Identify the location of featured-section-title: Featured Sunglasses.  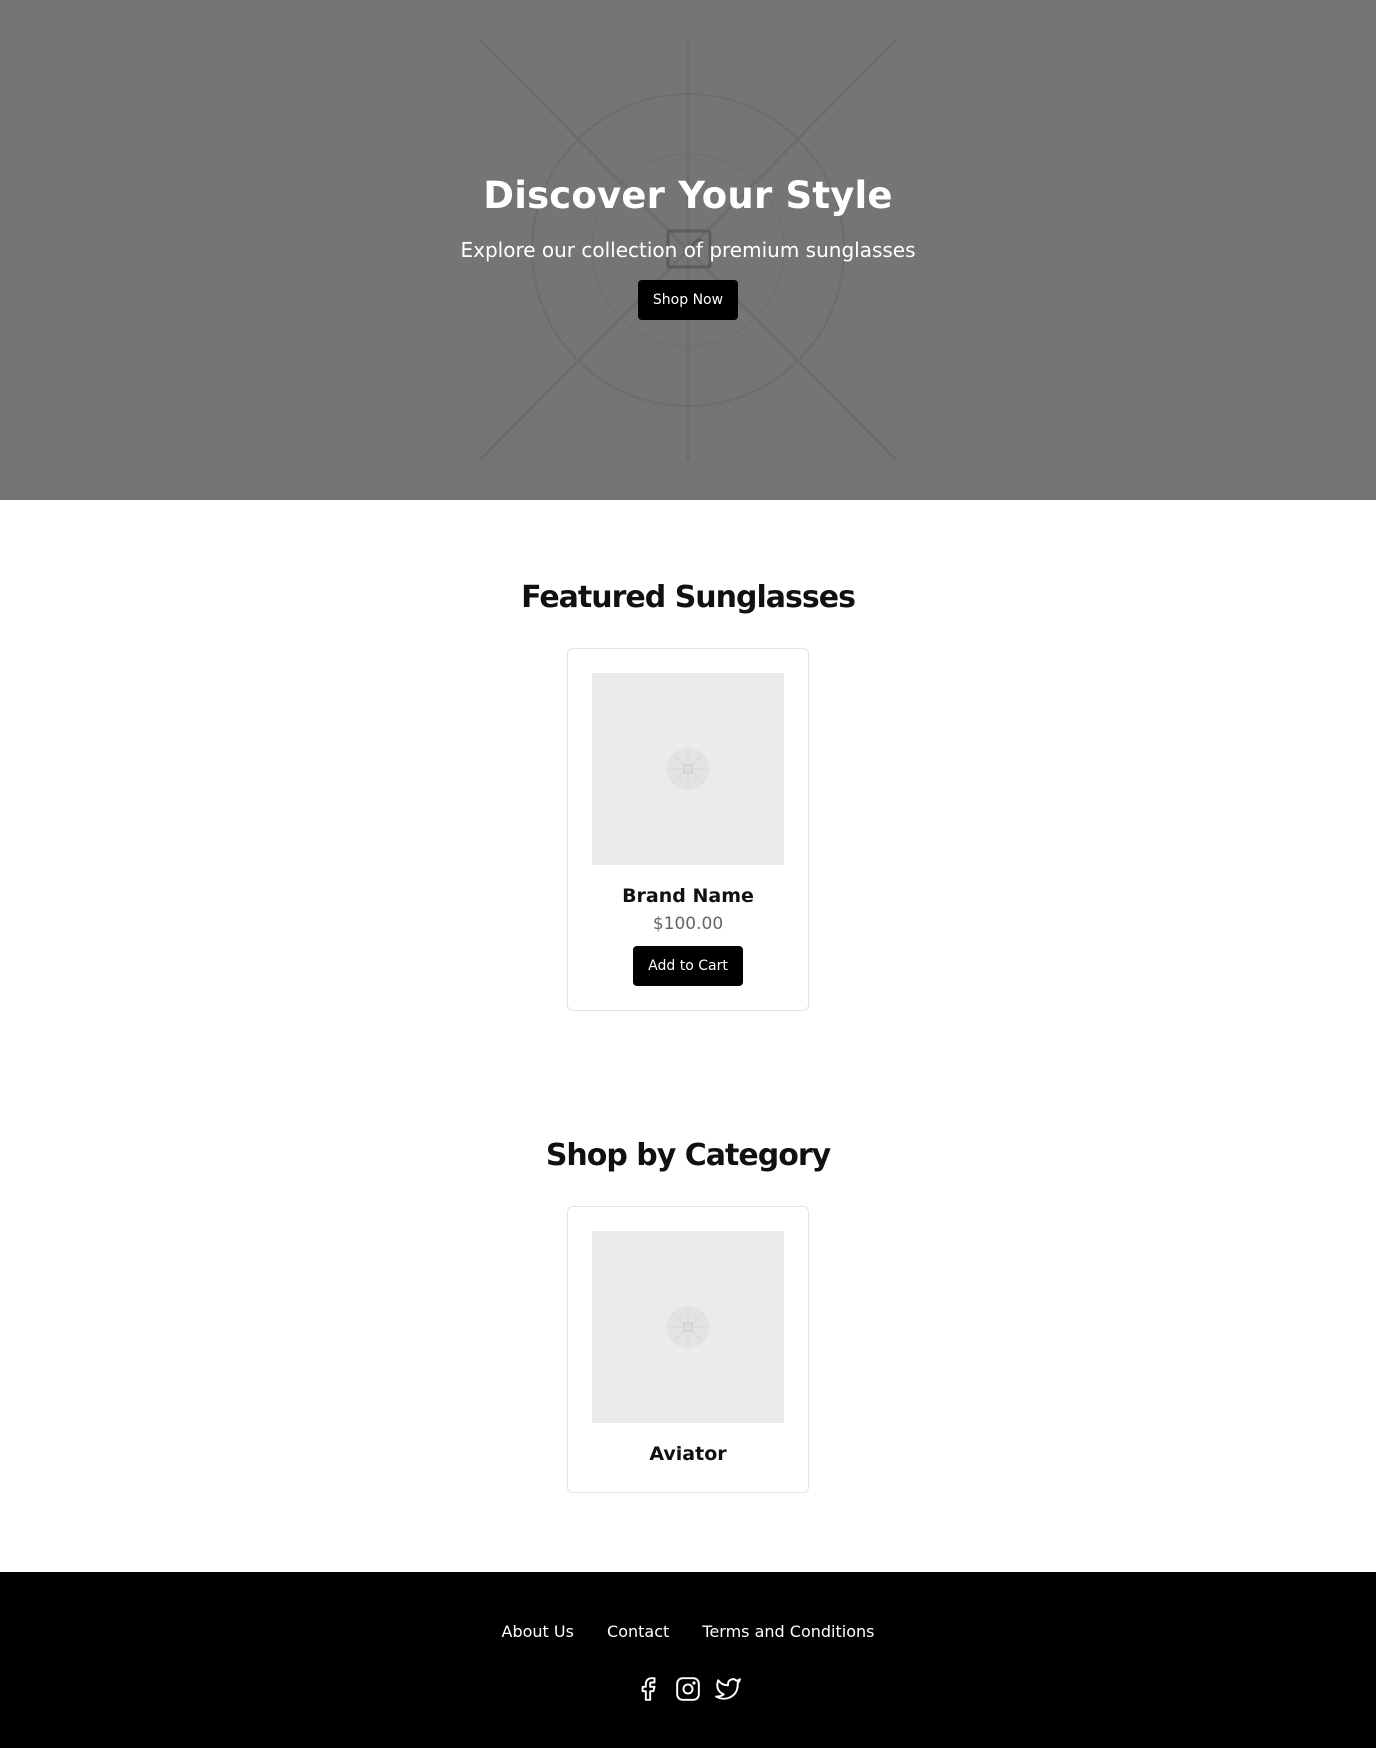
(688, 597).